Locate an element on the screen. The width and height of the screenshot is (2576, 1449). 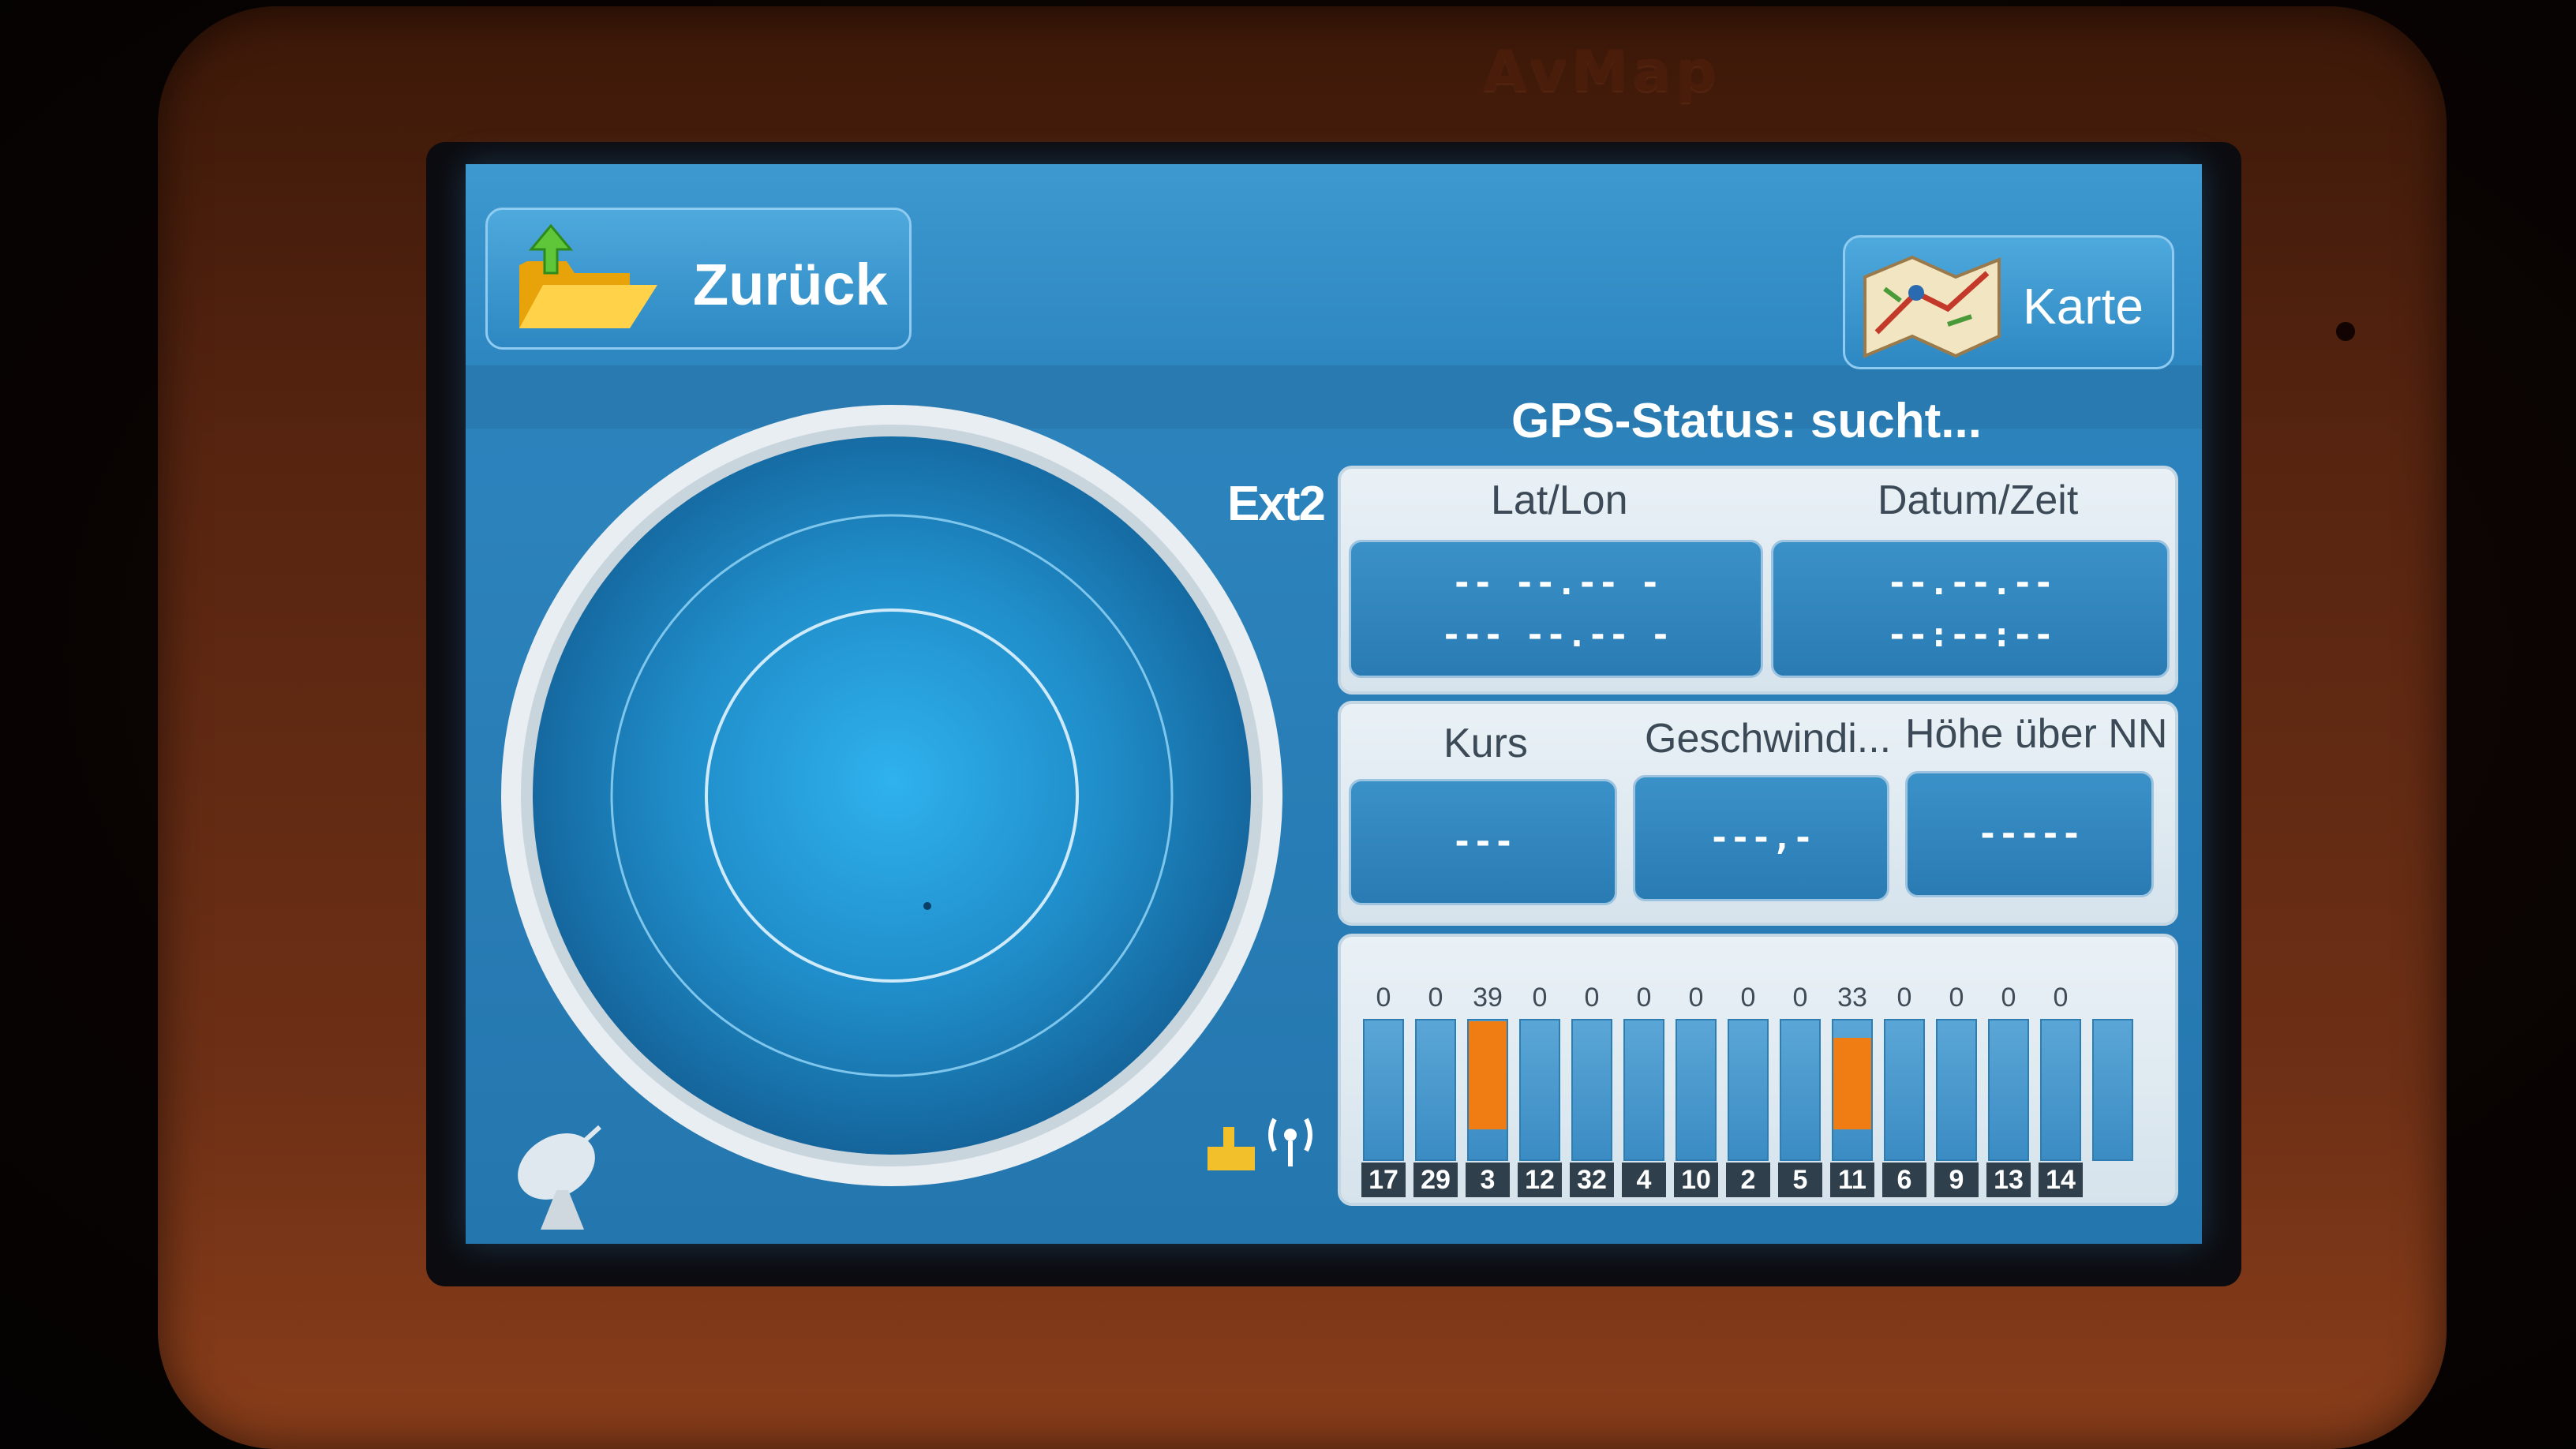
satellite-prn: 32 is located at coordinates (1592, 1180).